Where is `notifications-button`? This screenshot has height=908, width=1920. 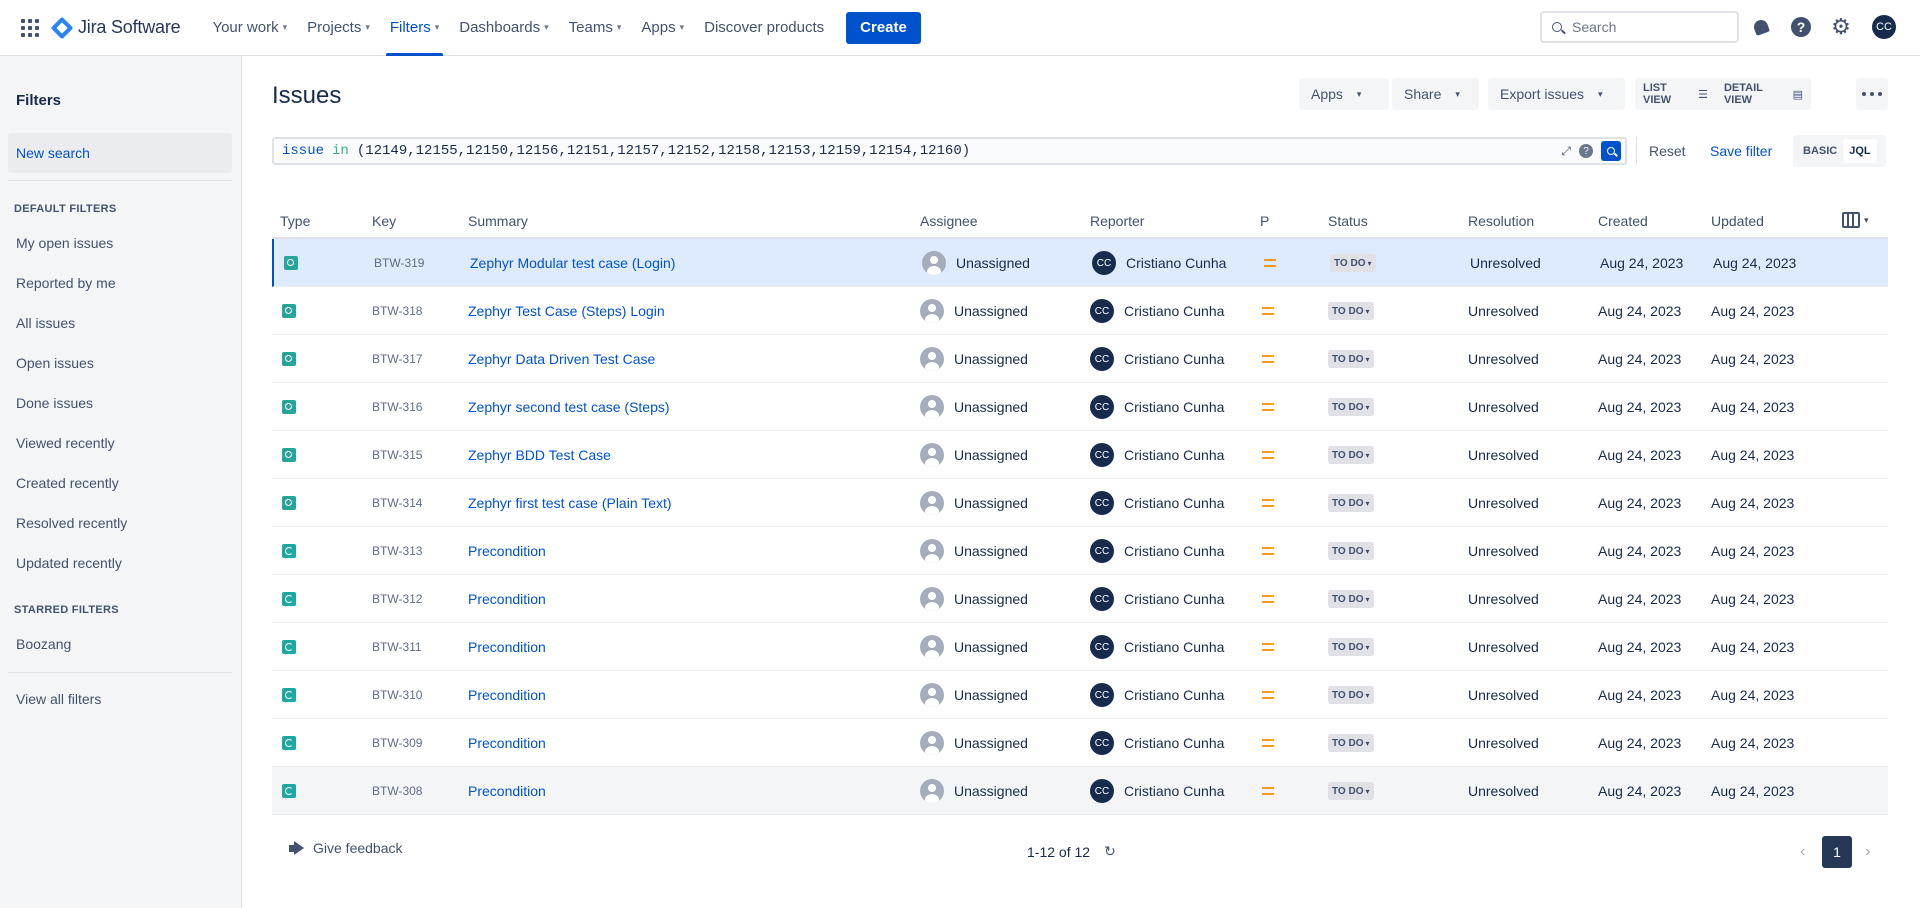
notifications-button is located at coordinates (1761, 27).